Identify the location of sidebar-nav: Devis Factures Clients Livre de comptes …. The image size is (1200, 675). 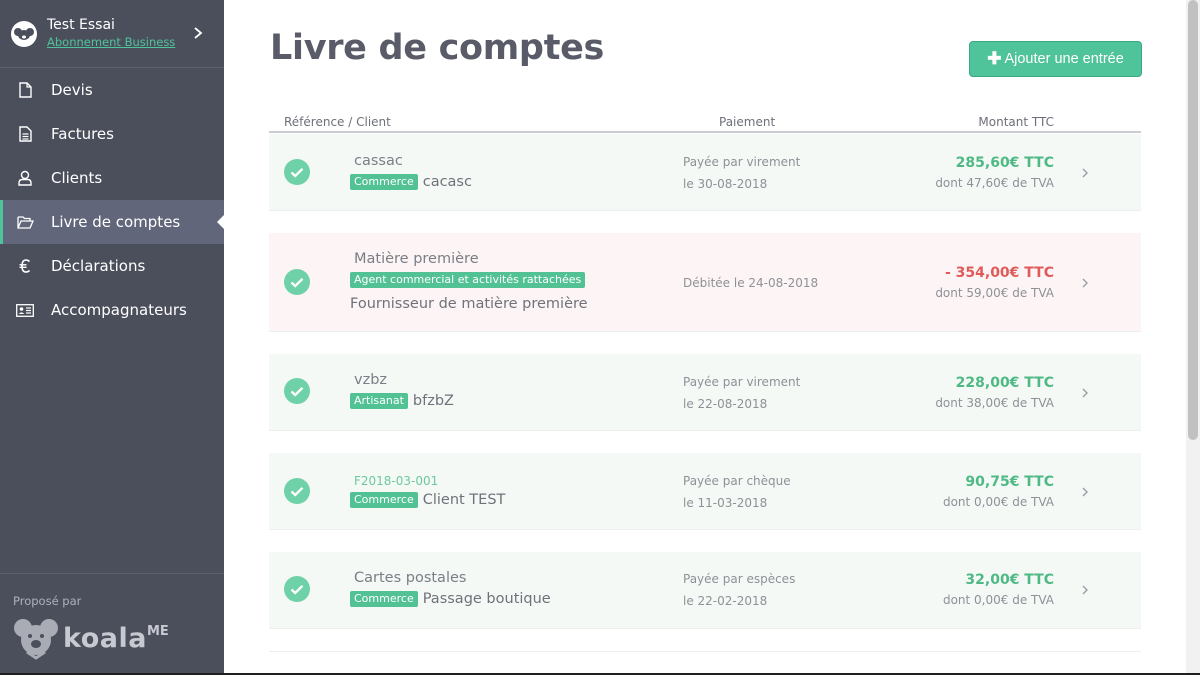
(112, 200).